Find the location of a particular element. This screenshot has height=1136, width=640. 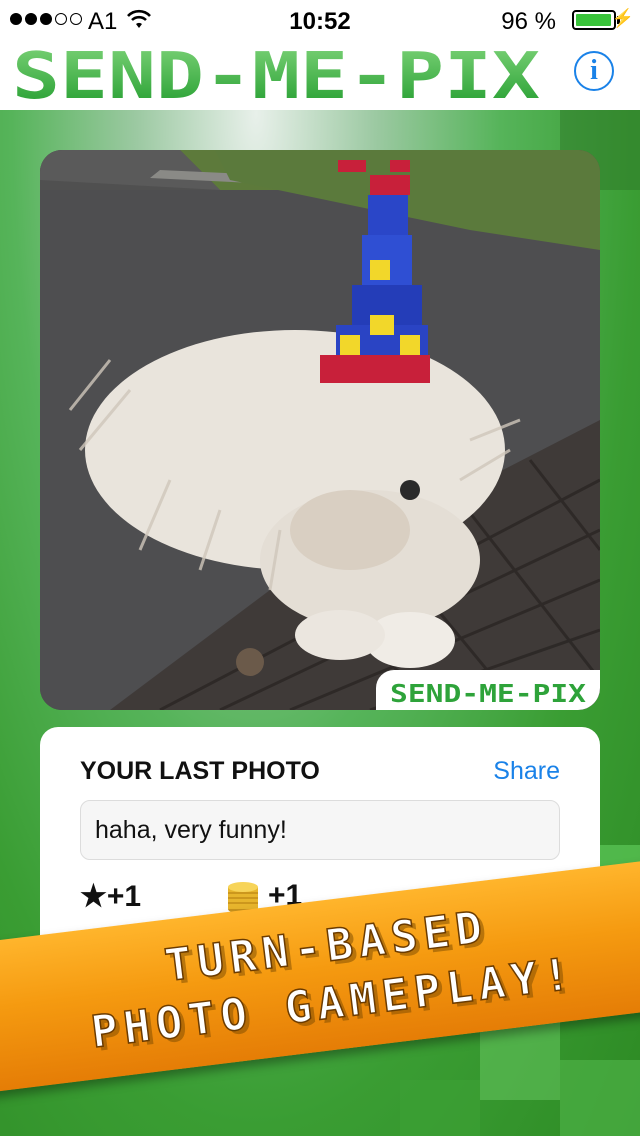

photo-watermark: SEND-ME-PIX is located at coordinates (488, 690).